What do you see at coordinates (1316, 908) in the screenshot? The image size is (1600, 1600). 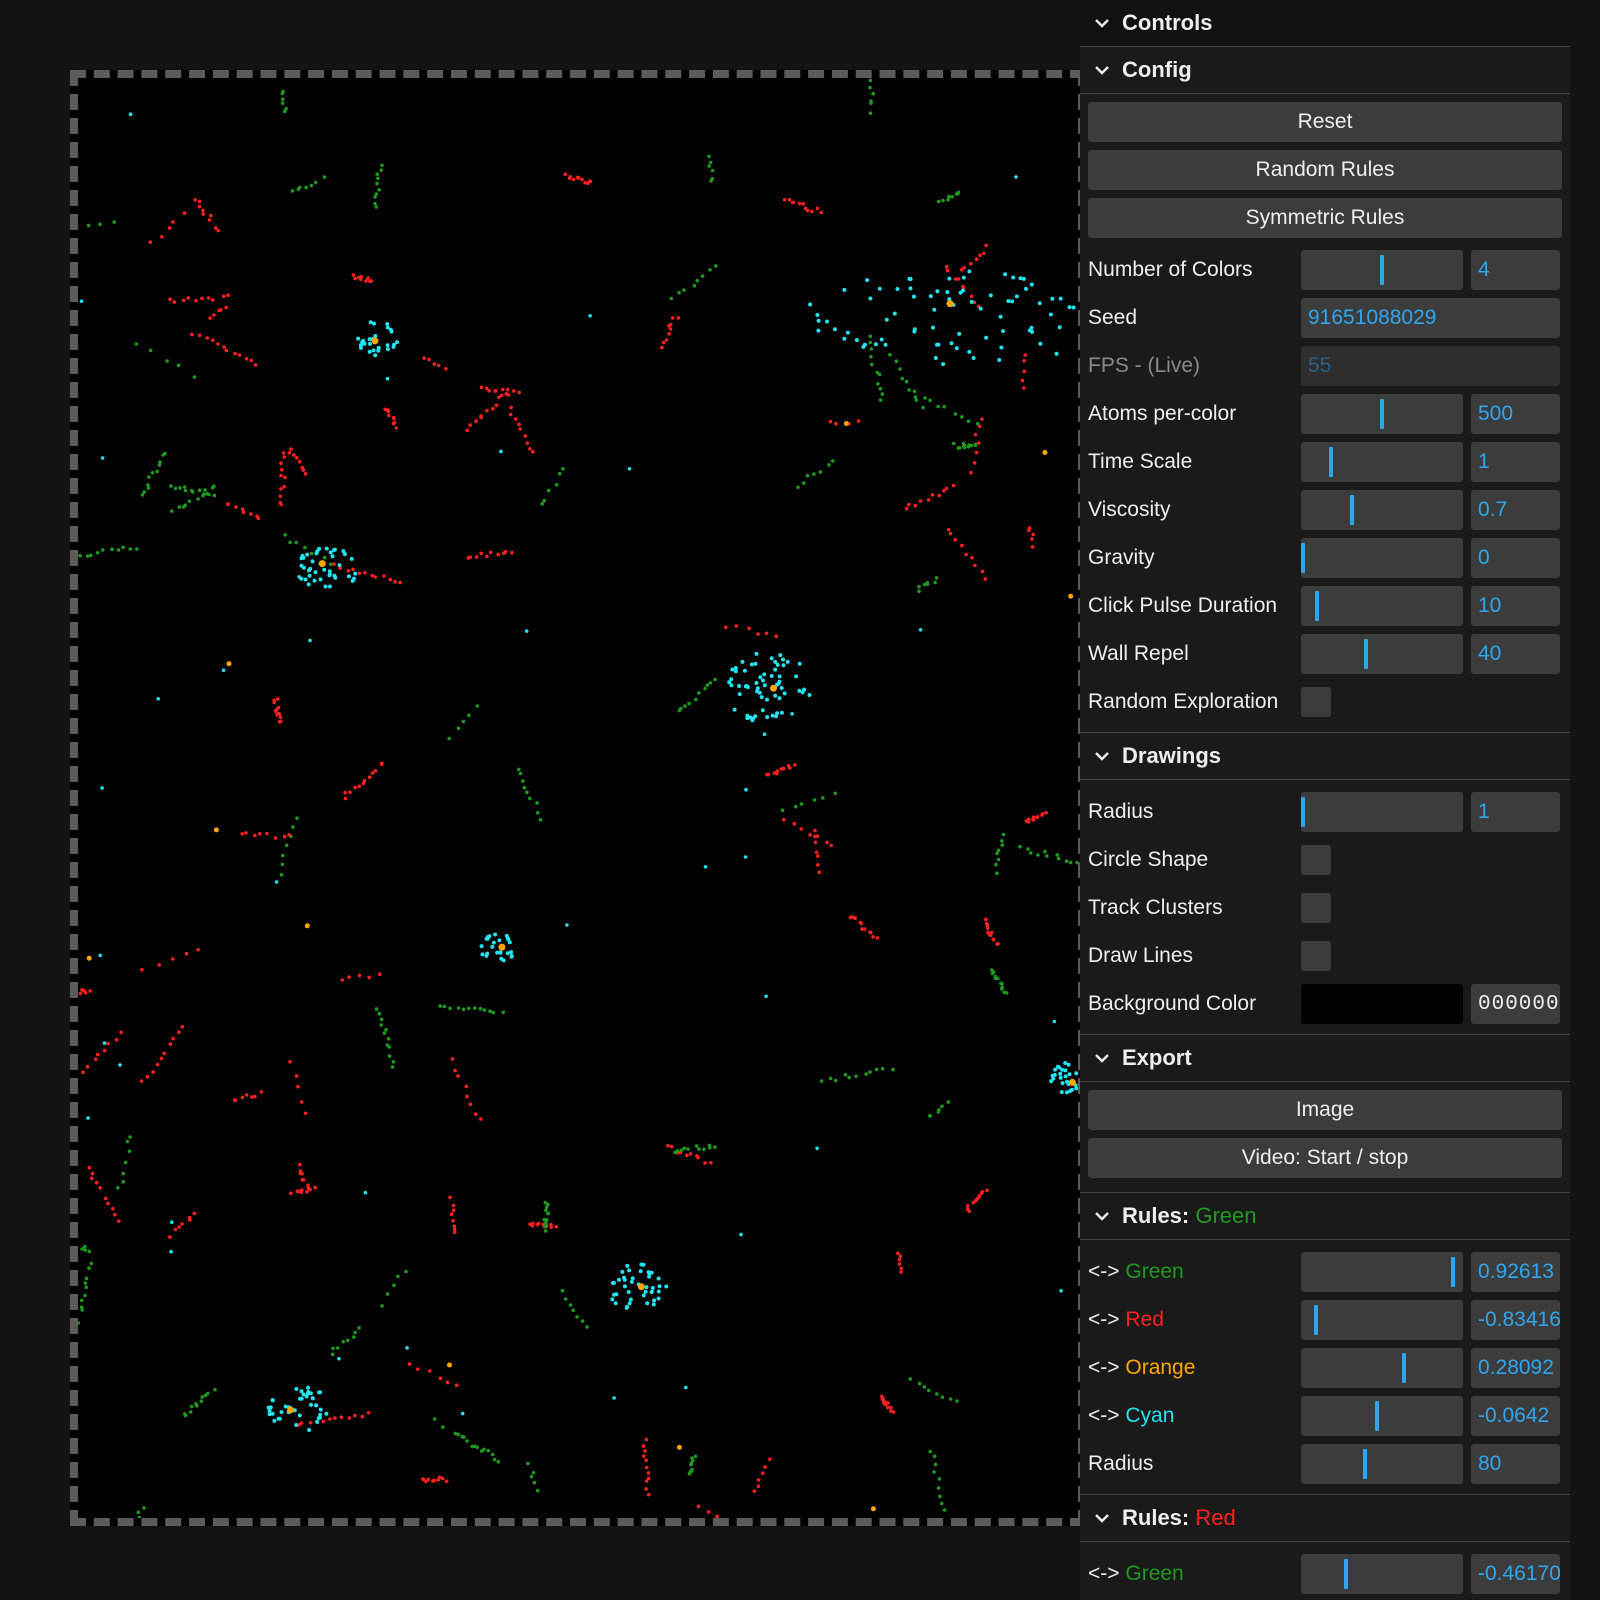 I see `track-clusters-checkbox` at bounding box center [1316, 908].